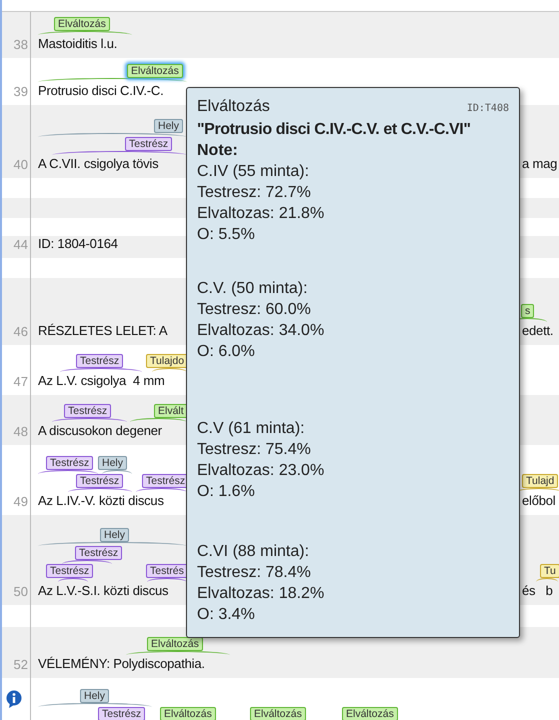 The width and height of the screenshot is (559, 720). I want to click on note-heading: C.IV (55 minta):, so click(253, 172).